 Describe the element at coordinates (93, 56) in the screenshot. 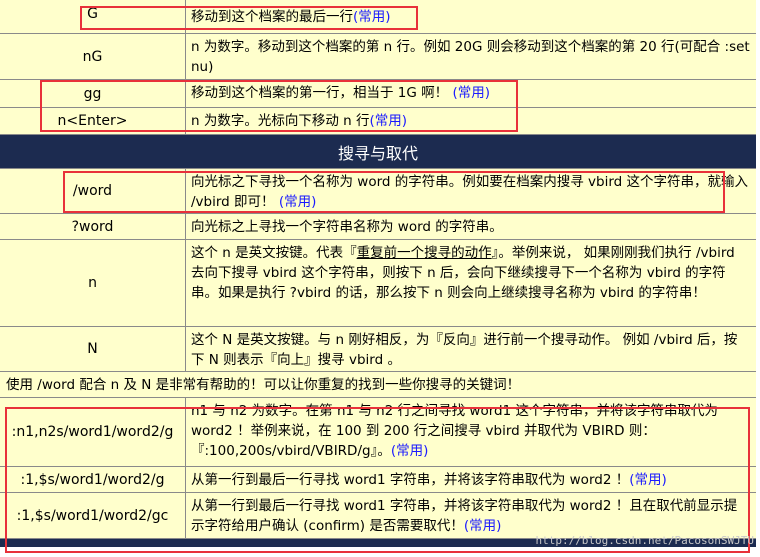

I see `command-cell: nG` at that location.